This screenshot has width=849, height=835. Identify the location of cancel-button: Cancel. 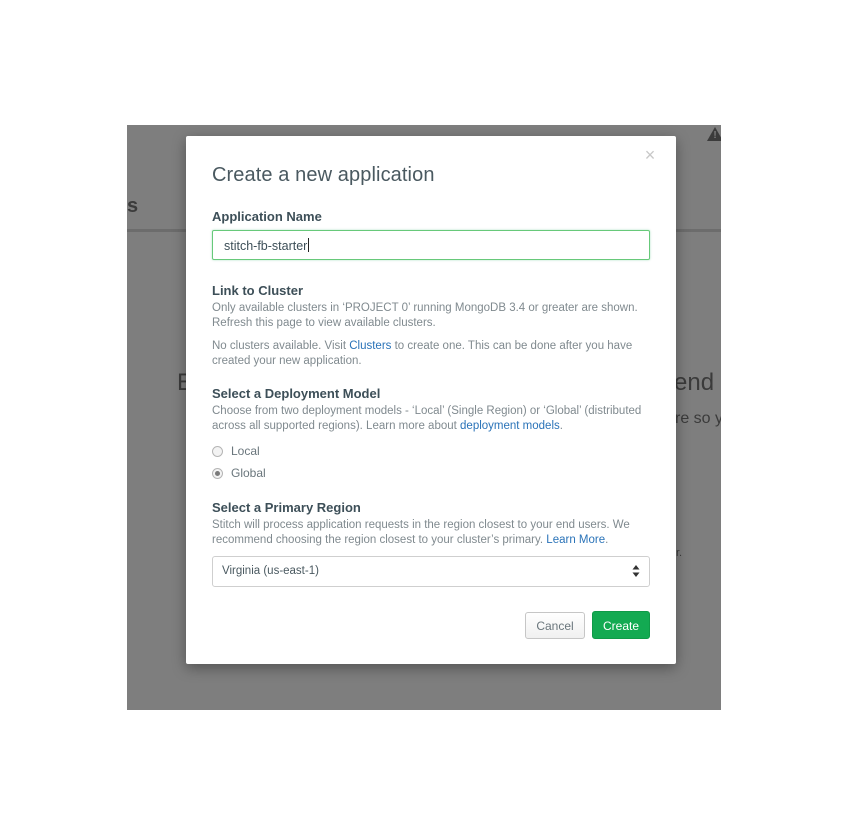
(555, 625).